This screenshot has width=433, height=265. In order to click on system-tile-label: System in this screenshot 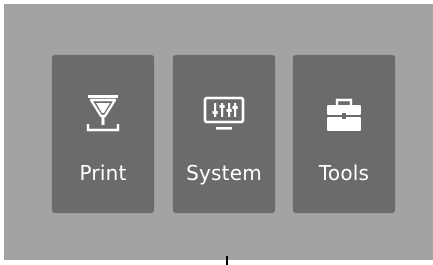, I will do `click(224, 173)`.